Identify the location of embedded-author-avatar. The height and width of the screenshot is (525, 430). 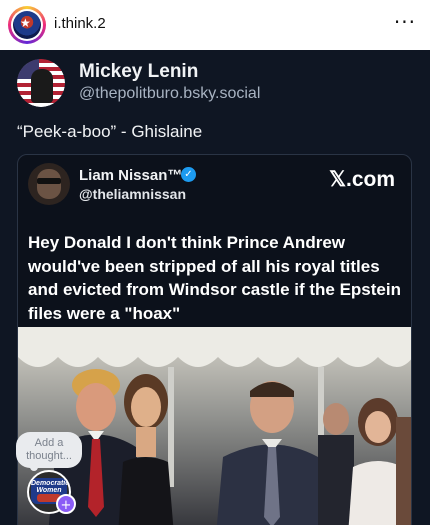
(49, 184).